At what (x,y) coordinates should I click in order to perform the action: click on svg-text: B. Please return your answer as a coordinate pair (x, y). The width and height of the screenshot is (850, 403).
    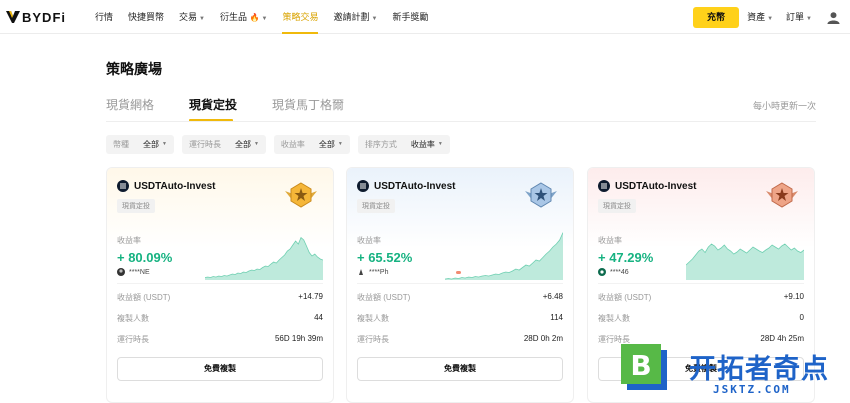
    Looking at the image, I should click on (640, 365).